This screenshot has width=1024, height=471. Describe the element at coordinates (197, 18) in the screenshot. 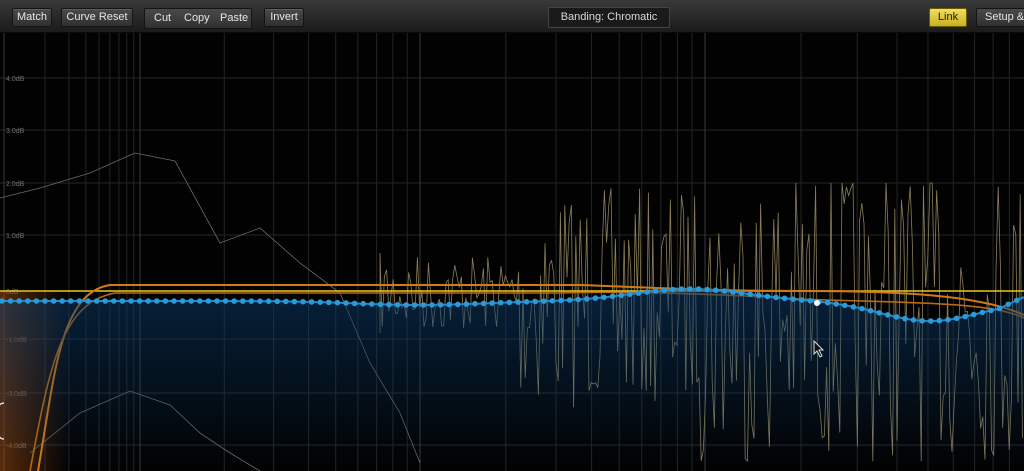

I see `copy-button: Copy` at that location.